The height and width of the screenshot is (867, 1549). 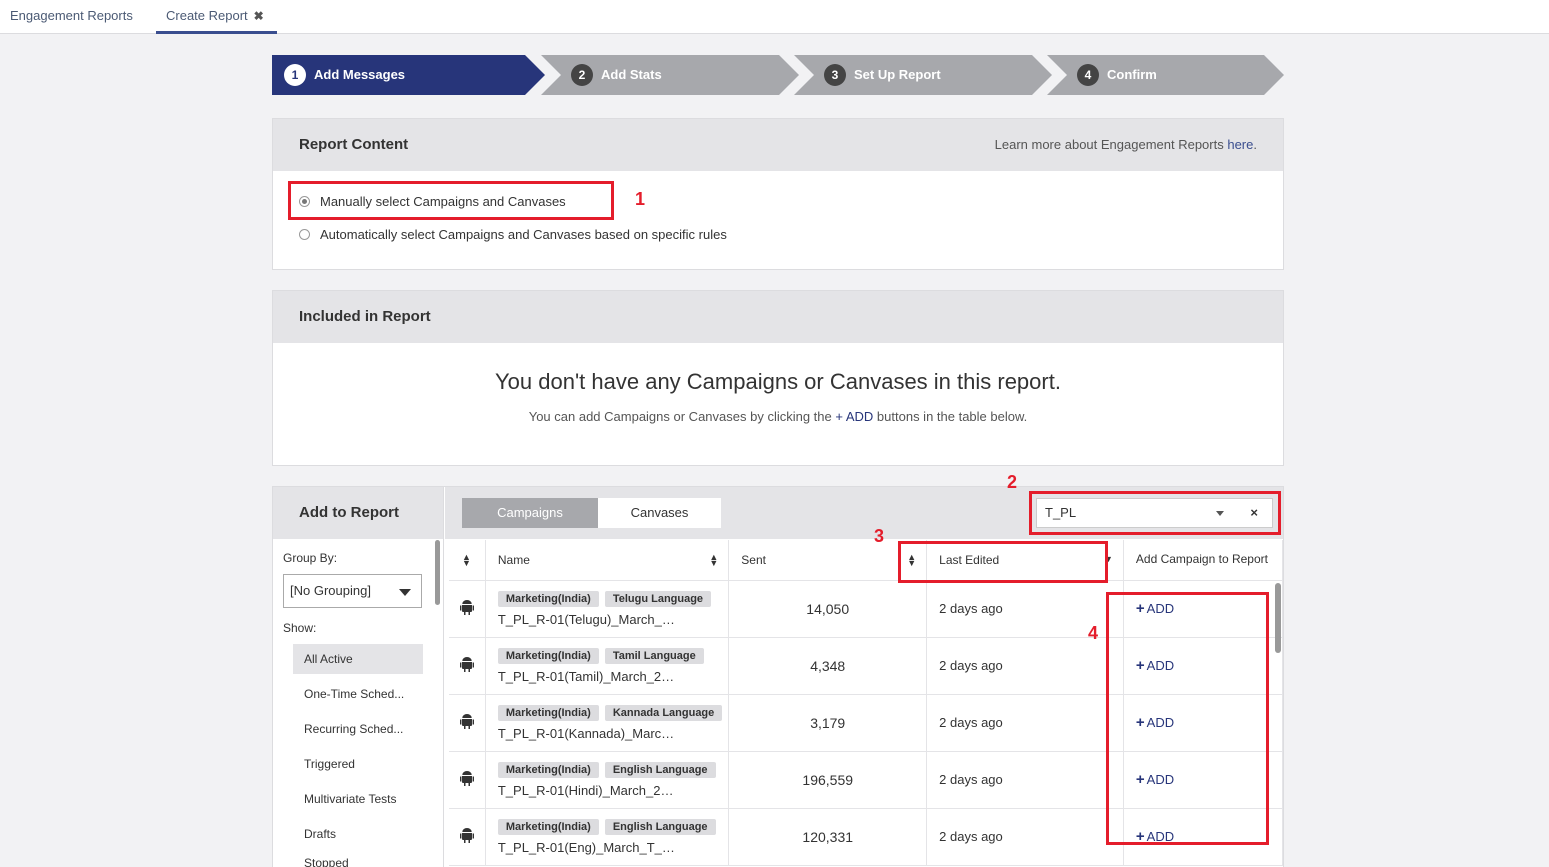 I want to click on col-sent-label: Sent, so click(x=753, y=559).